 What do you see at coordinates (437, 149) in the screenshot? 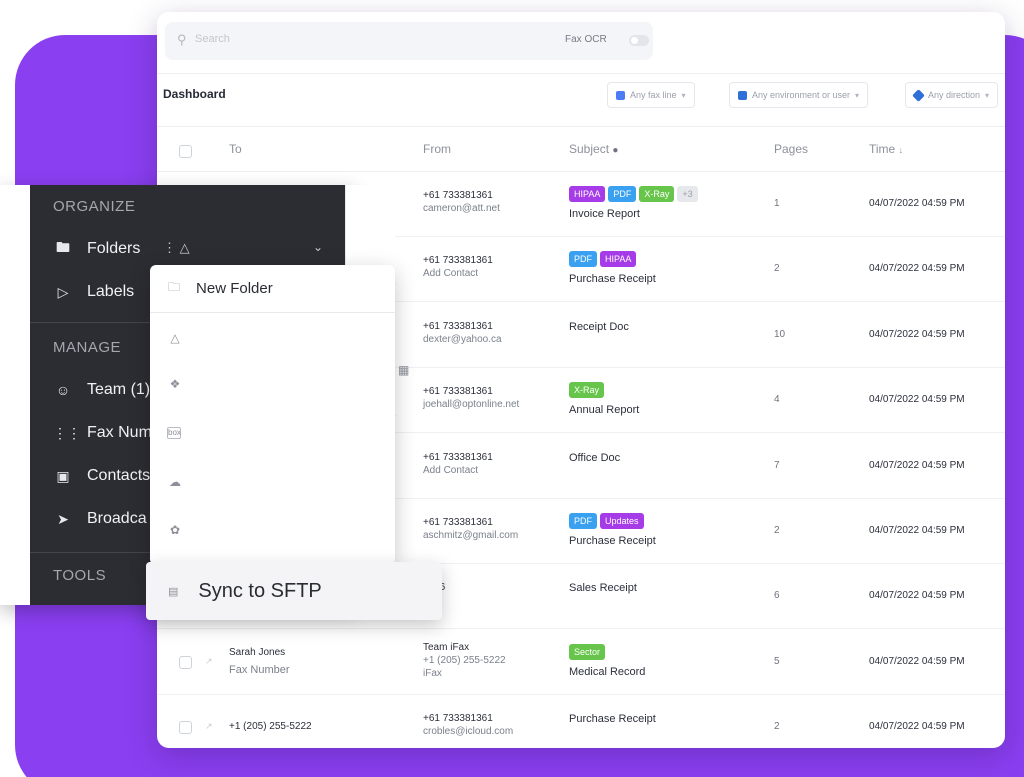
I see `column-from: From` at bounding box center [437, 149].